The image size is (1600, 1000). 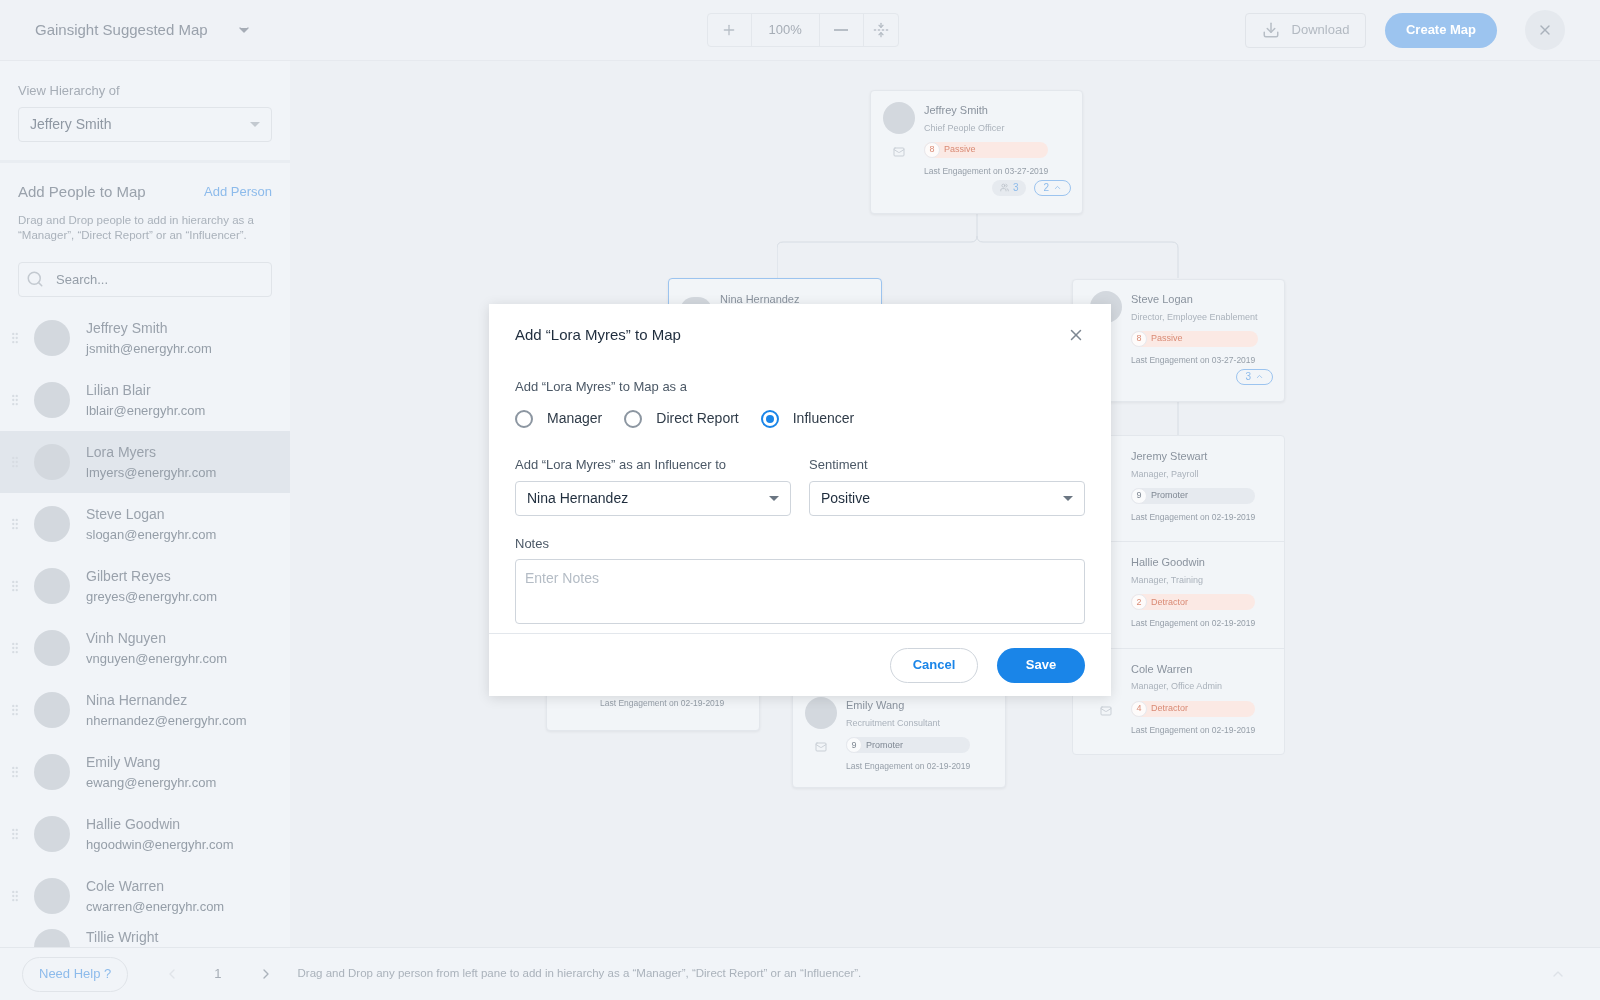 I want to click on person-title: Manager, Payroll, so click(x=1165, y=474).